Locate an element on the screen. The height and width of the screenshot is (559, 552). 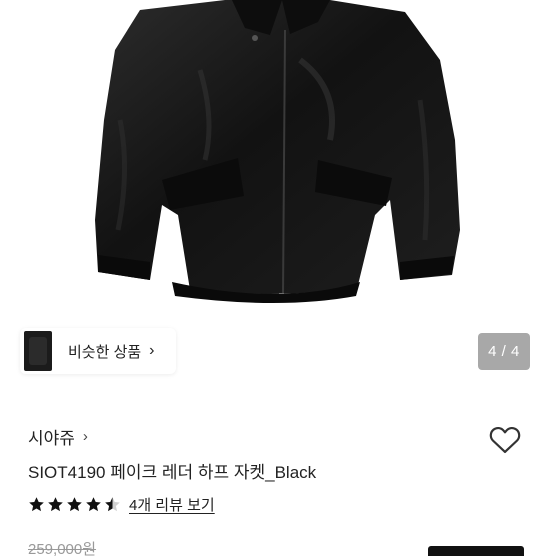
star-rating is located at coordinates (75, 504).